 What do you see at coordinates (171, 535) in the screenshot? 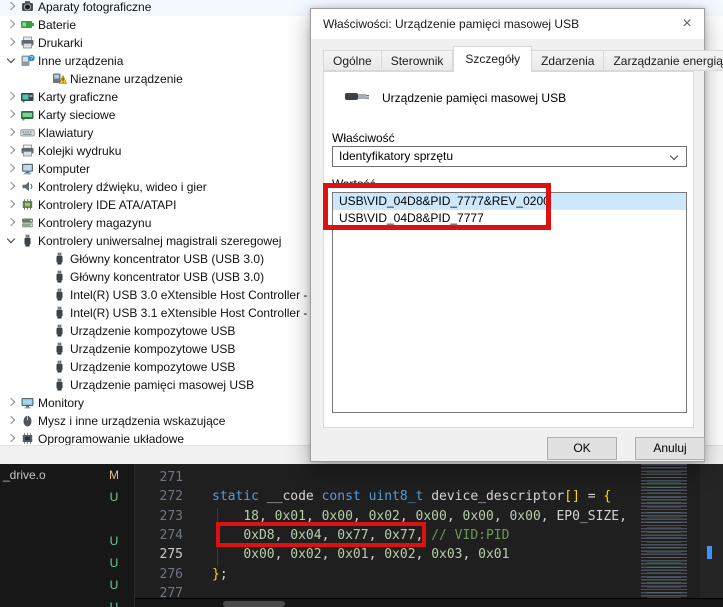
I see `line-number: 274` at bounding box center [171, 535].